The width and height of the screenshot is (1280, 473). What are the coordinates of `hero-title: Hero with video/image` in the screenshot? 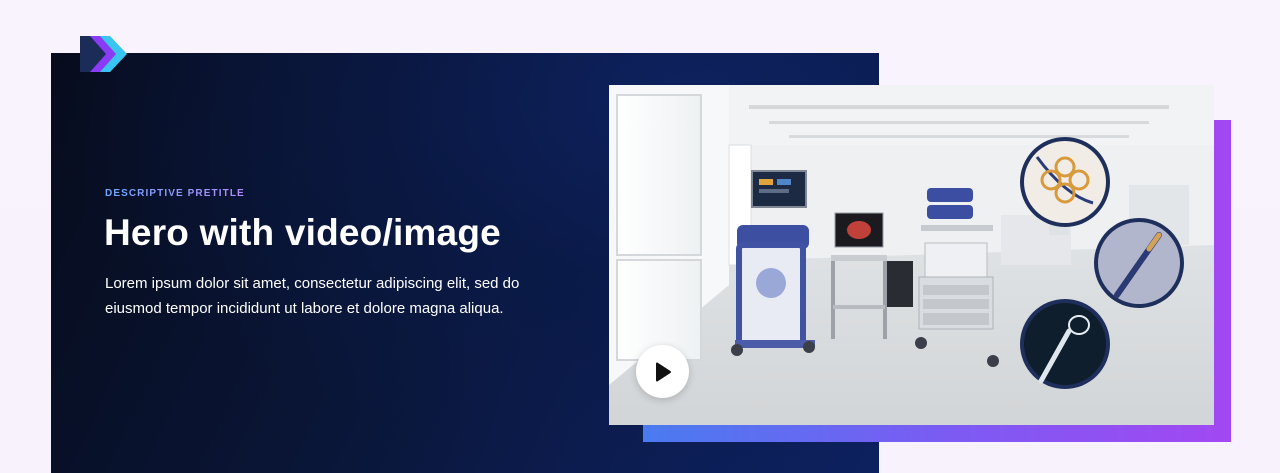 It's located at (302, 232).